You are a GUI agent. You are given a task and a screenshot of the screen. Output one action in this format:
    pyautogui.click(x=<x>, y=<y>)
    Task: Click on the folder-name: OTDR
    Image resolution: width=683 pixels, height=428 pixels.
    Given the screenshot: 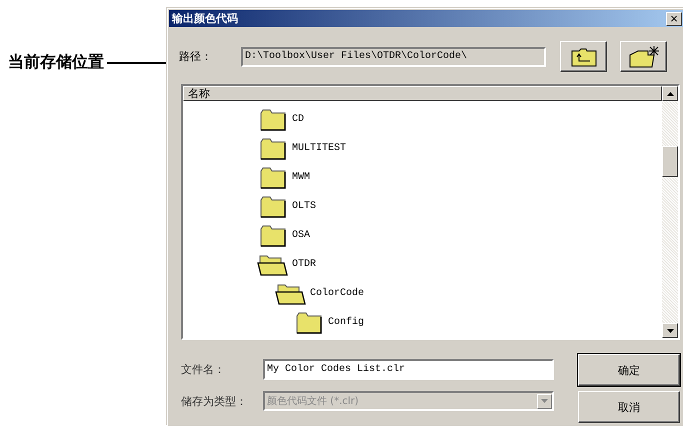 What is the action you would take?
    pyautogui.click(x=304, y=264)
    